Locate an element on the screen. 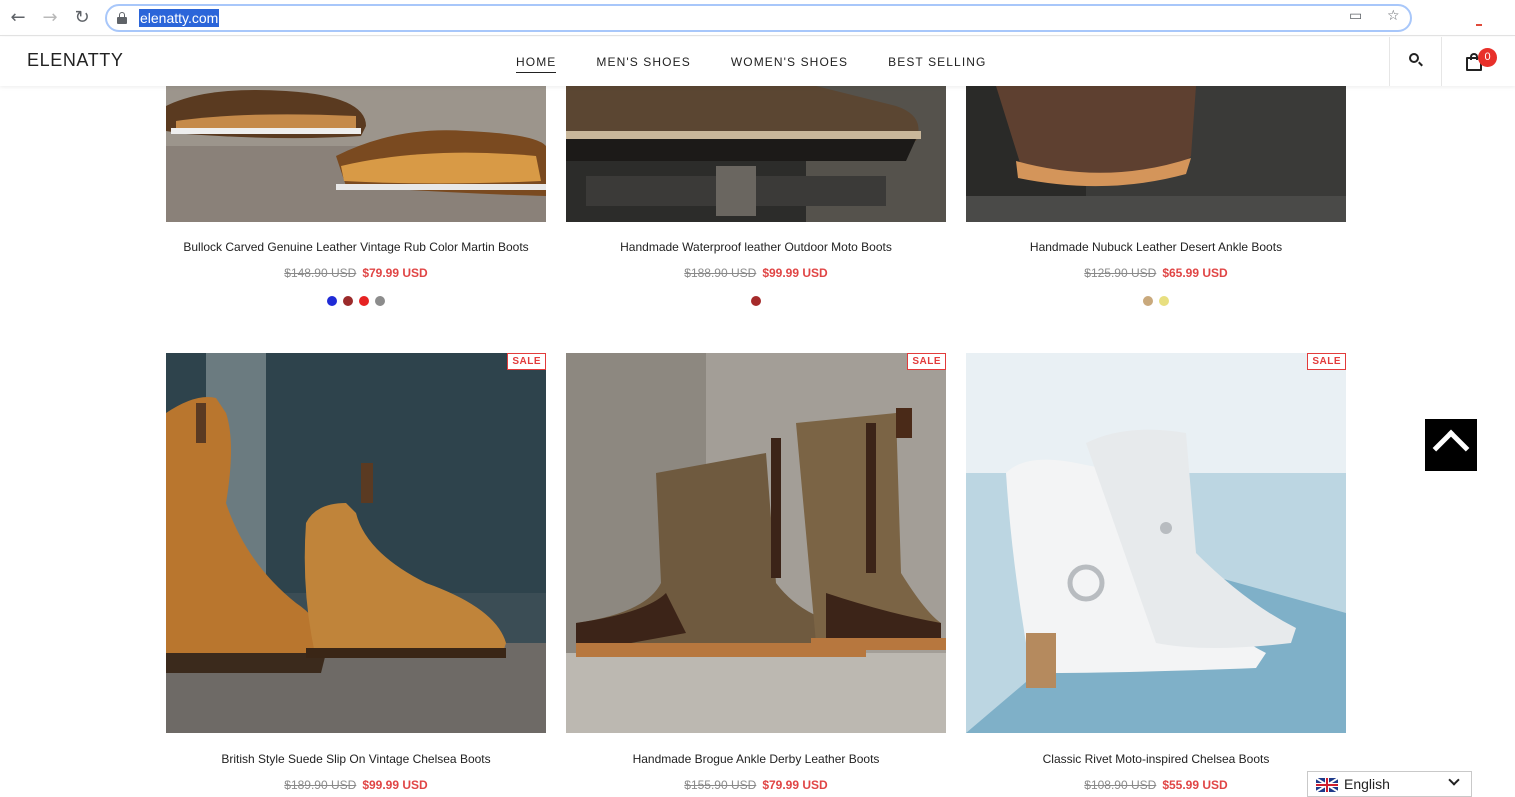 The width and height of the screenshot is (1515, 797). site-logo: ELENATTY is located at coordinates (75, 60).